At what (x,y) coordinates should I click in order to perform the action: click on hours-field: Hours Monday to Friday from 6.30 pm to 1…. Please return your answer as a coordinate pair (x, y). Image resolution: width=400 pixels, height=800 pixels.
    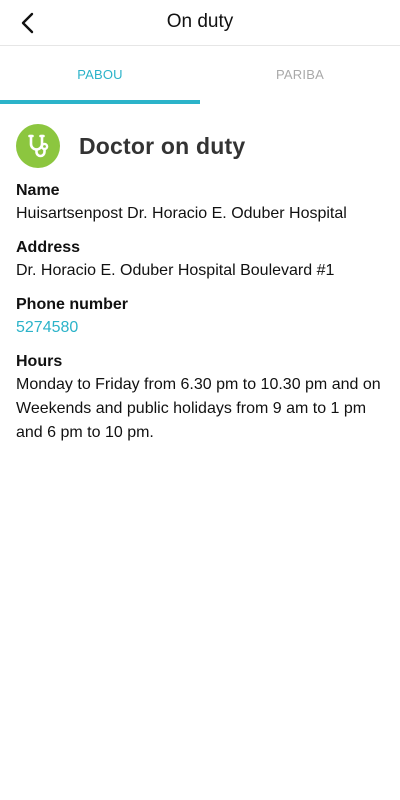
    Looking at the image, I should click on (200, 398).